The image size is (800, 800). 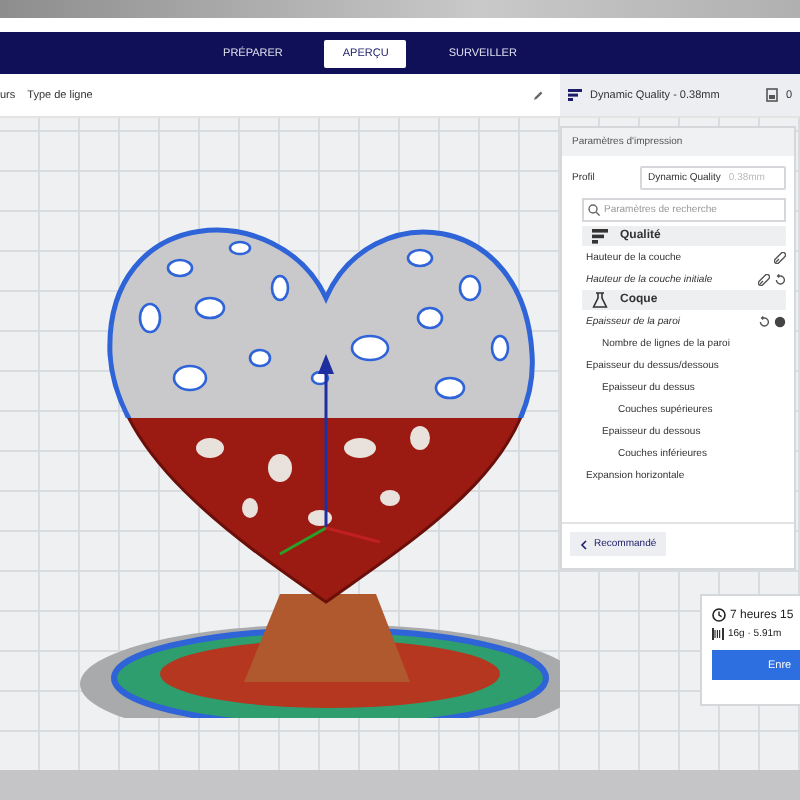 What do you see at coordinates (600, 236) in the screenshot?
I see `quality-bars-icon` at bounding box center [600, 236].